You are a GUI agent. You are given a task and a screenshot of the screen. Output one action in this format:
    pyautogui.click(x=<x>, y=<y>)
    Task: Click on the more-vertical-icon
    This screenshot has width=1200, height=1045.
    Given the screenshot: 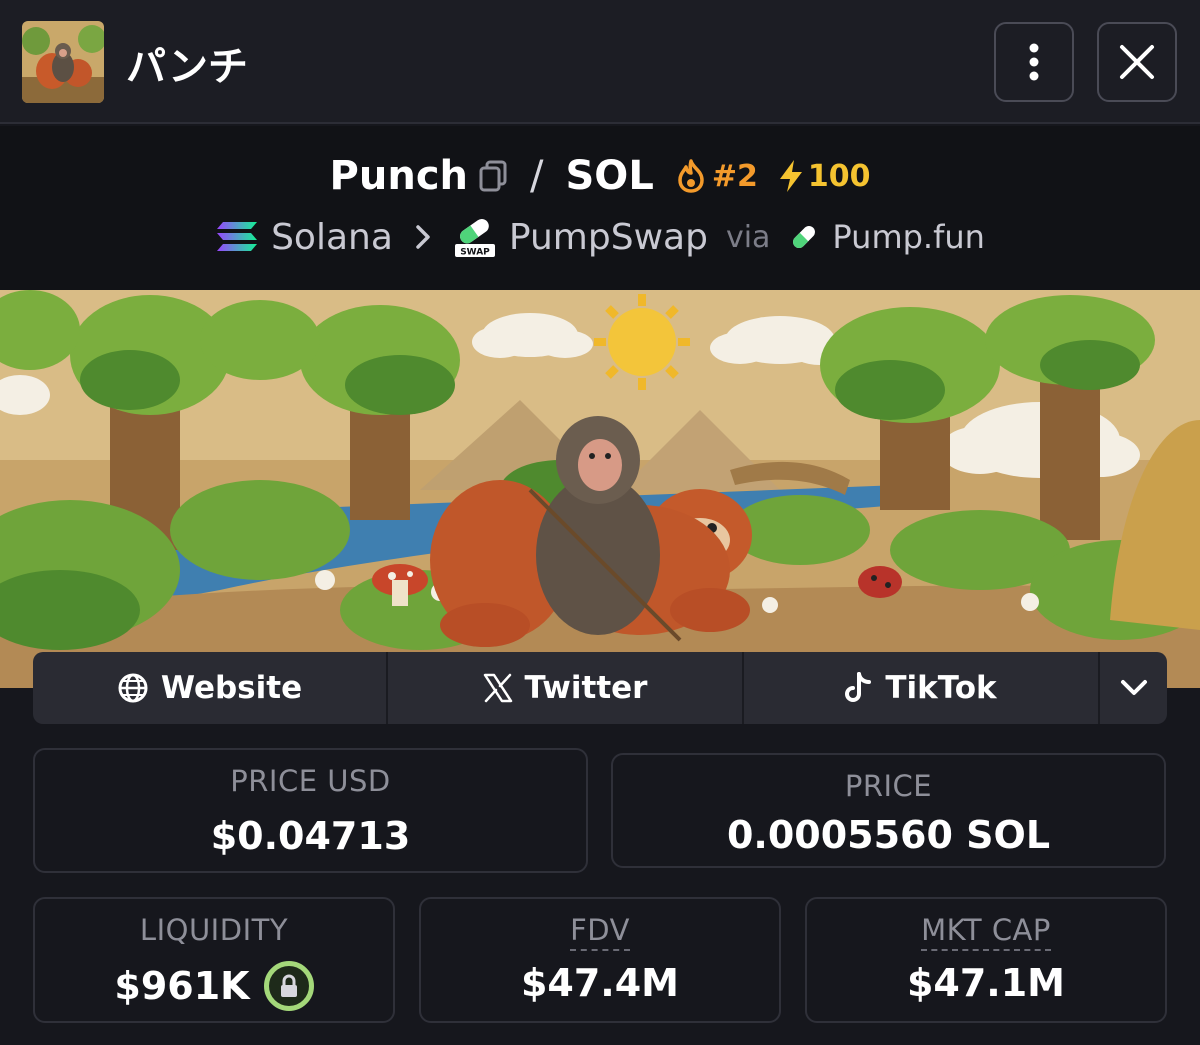 What is the action you would take?
    pyautogui.click(x=1034, y=62)
    